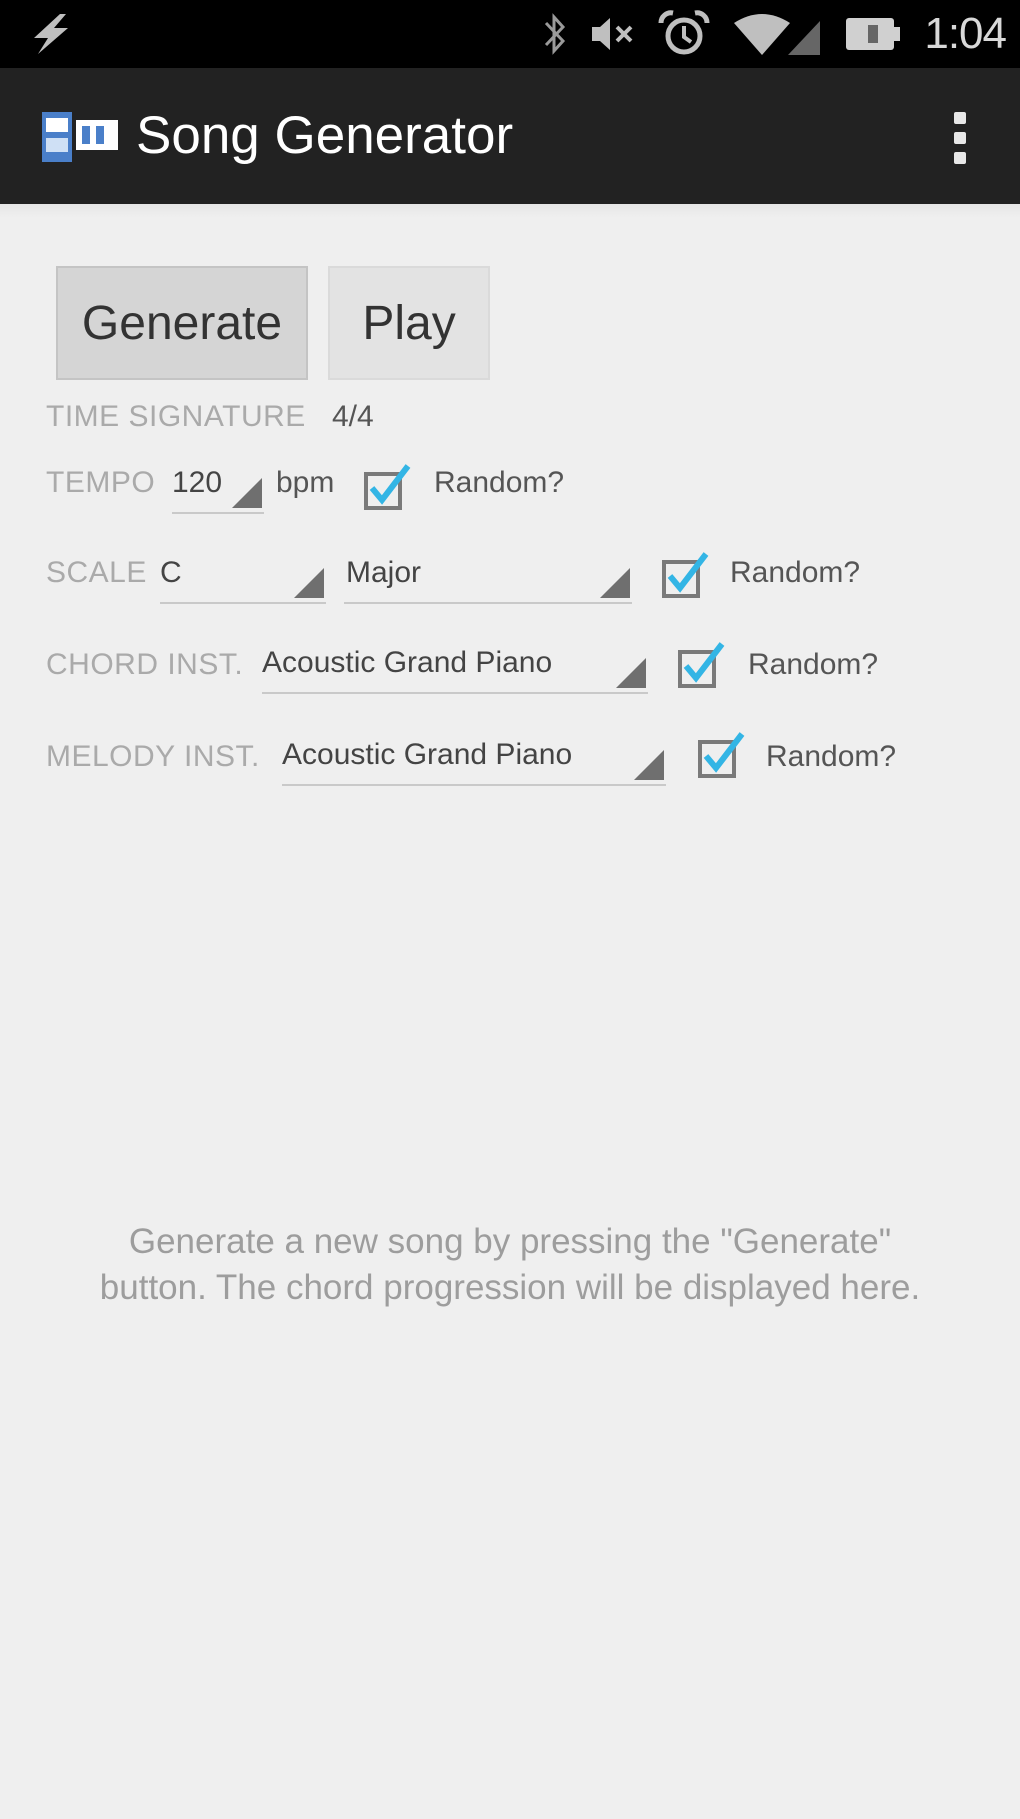 The width and height of the screenshot is (1020, 1819). What do you see at coordinates (182, 323) in the screenshot?
I see `generate-button: Generate` at bounding box center [182, 323].